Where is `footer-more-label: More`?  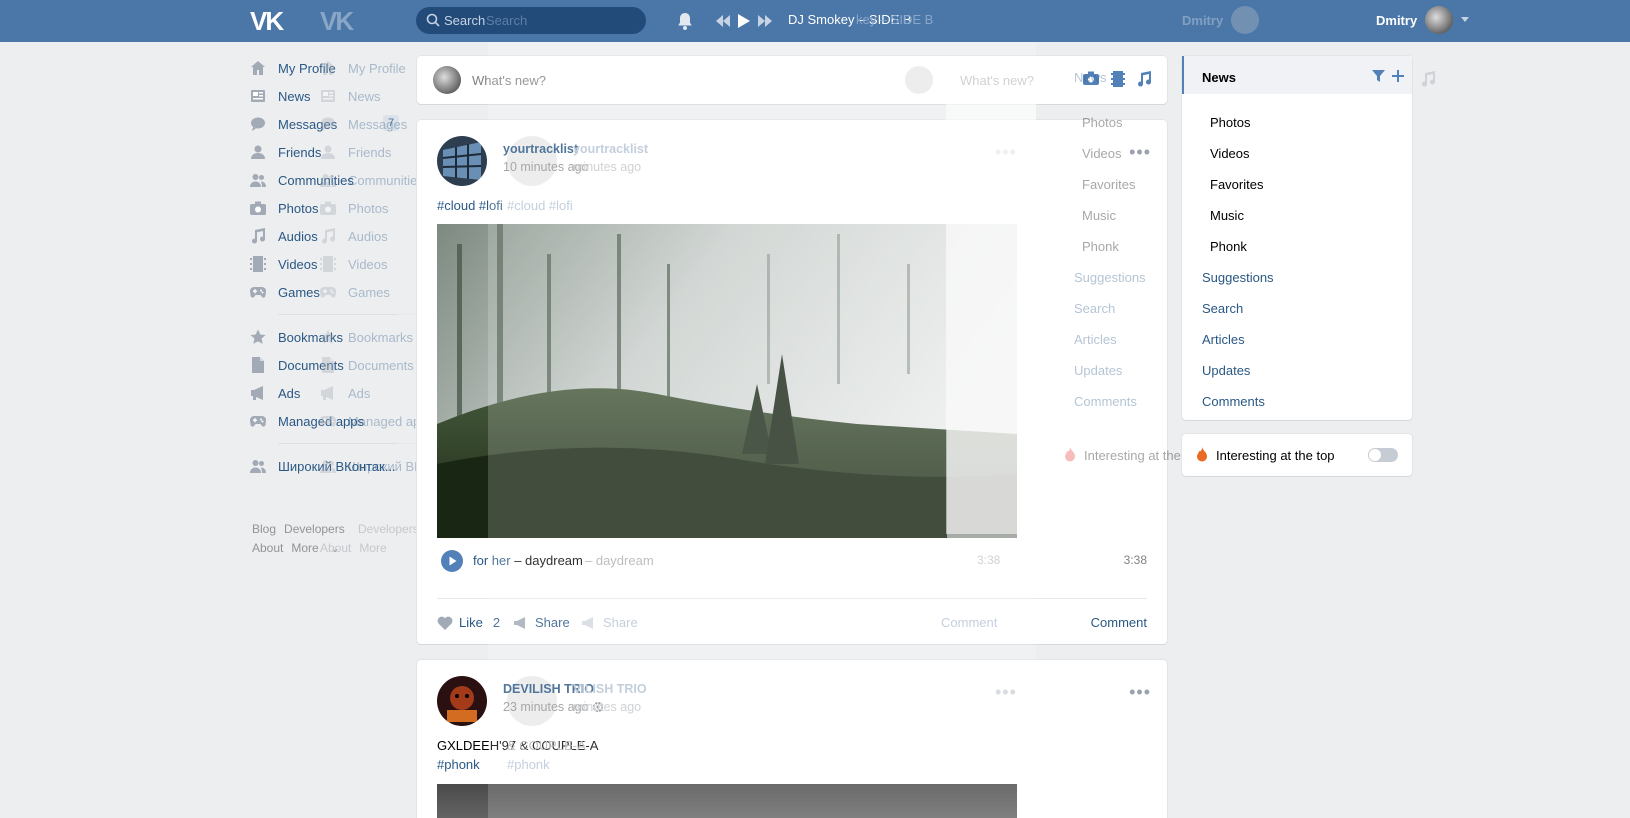
footer-more-label: More is located at coordinates (305, 548).